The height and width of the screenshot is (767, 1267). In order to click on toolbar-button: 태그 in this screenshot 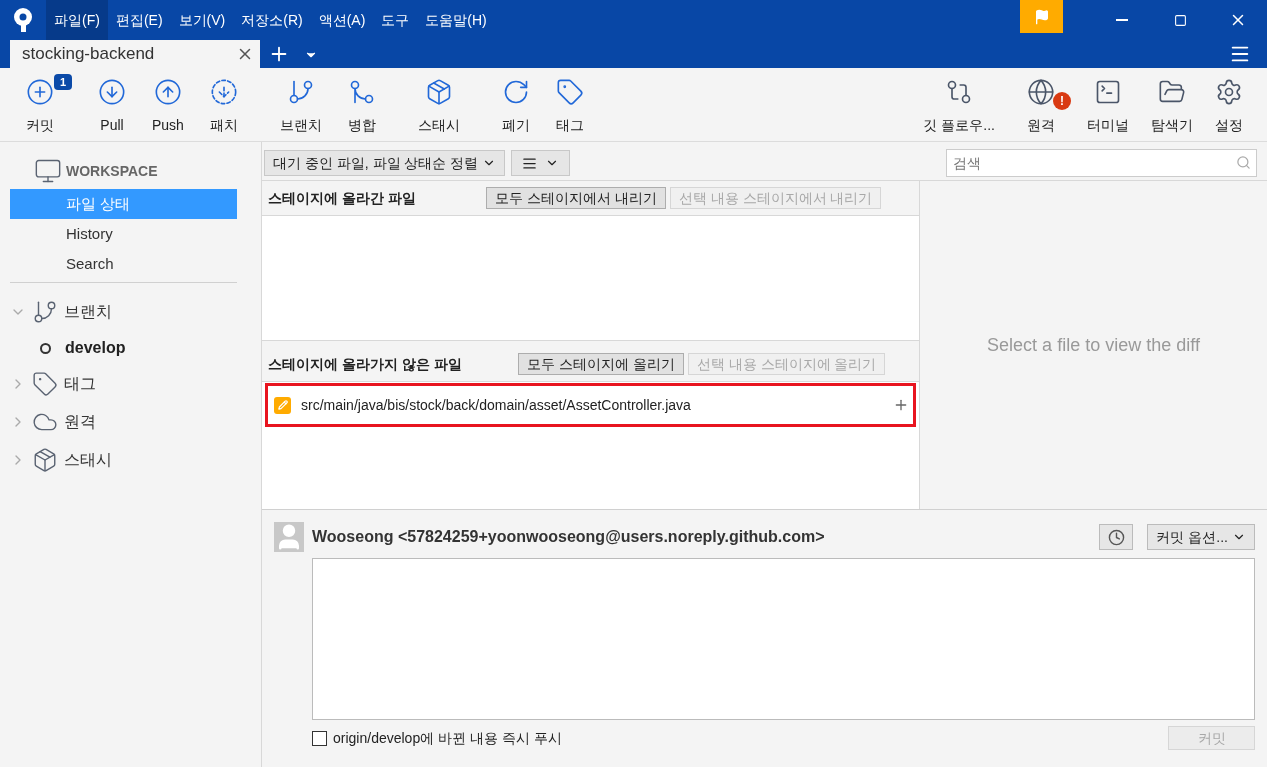, I will do `click(569, 104)`.